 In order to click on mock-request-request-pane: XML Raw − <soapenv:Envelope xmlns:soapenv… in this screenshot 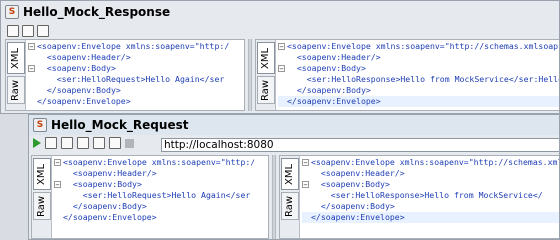, I will do `click(150, 197)`.